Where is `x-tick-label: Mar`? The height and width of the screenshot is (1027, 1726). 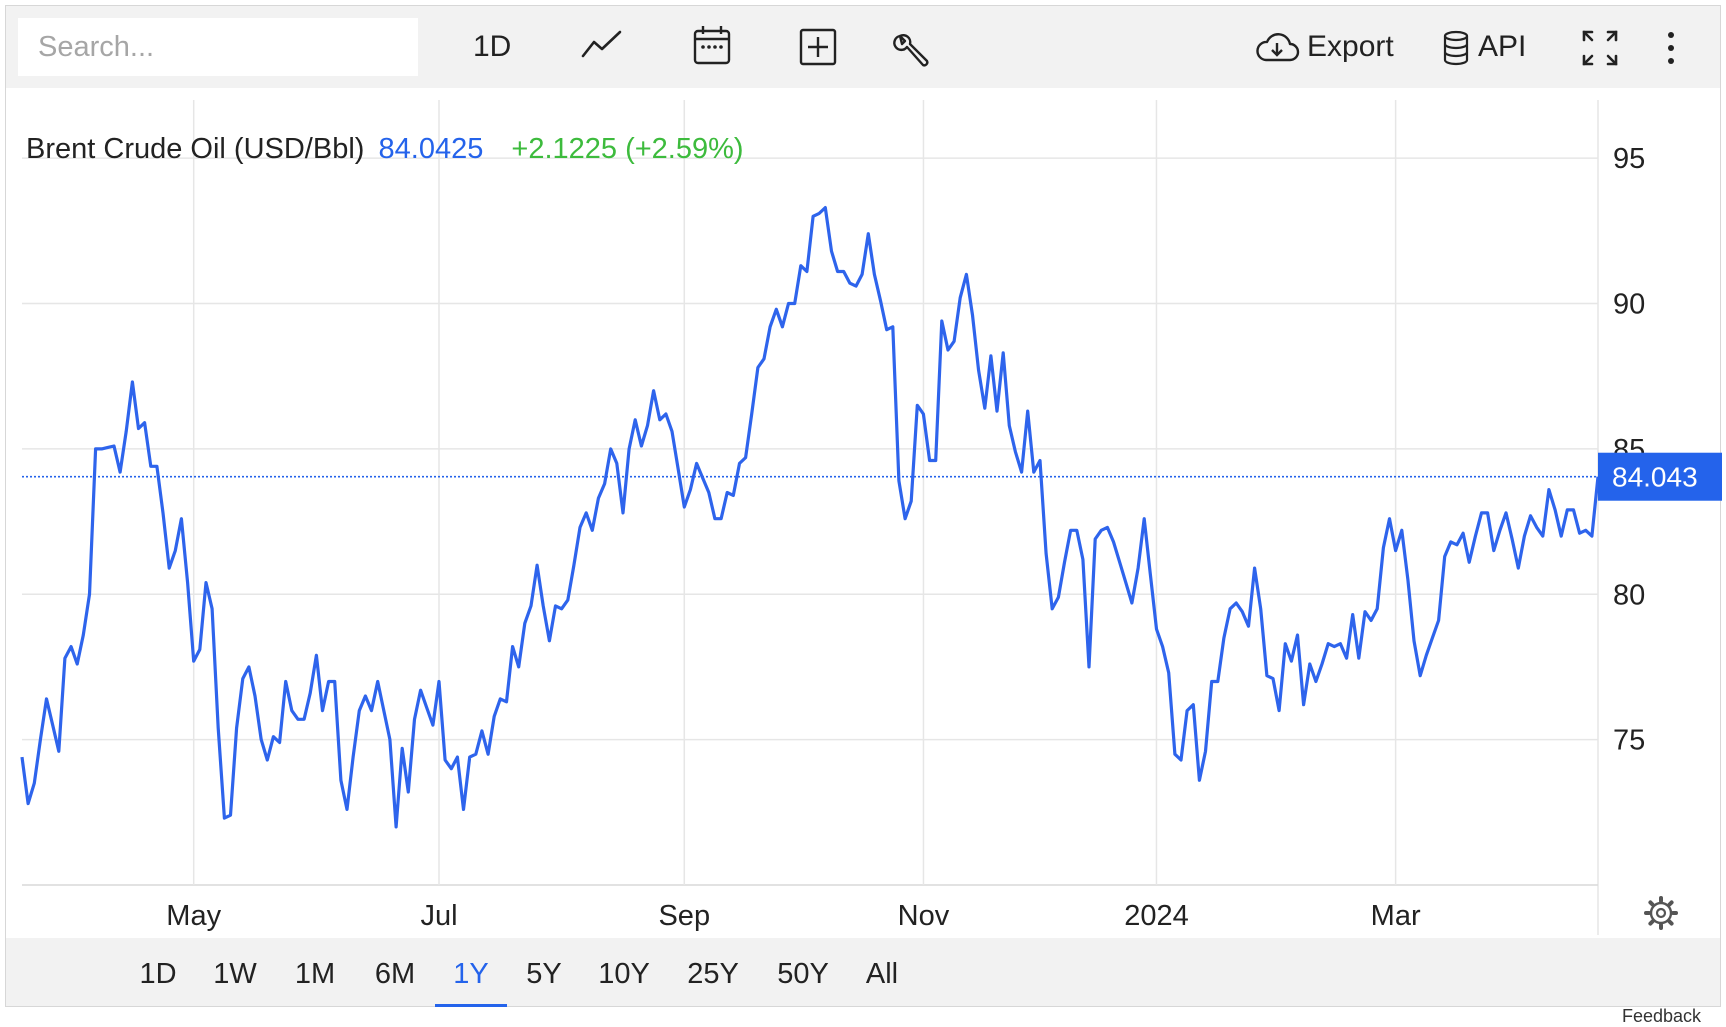 x-tick-label: Mar is located at coordinates (1396, 916).